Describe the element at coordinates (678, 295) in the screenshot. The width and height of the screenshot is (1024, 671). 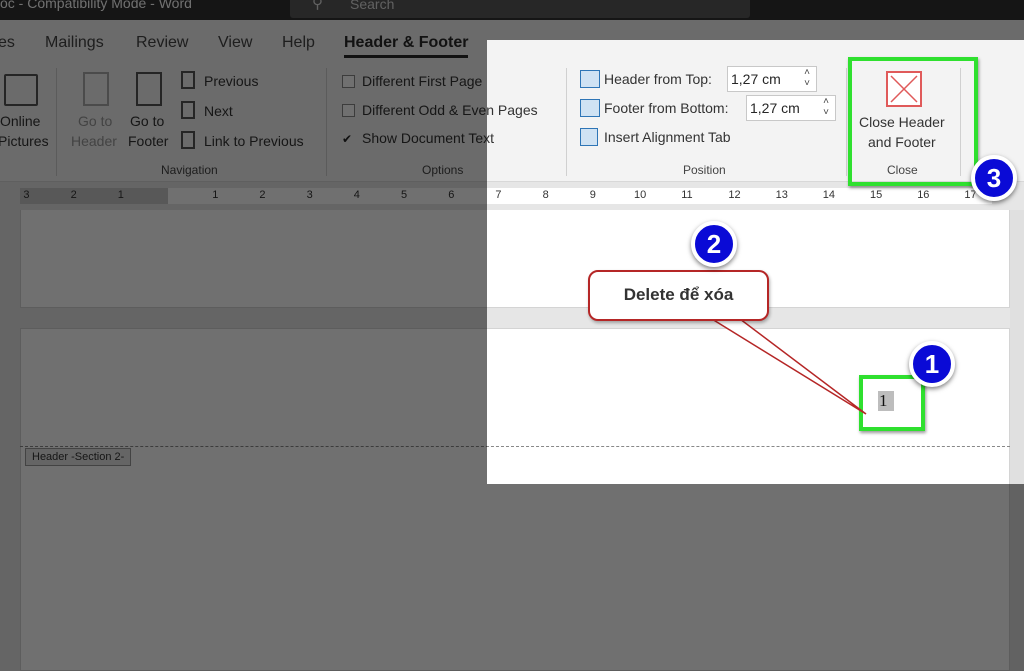
I see `callout-delete: Delete để xóa` at that location.